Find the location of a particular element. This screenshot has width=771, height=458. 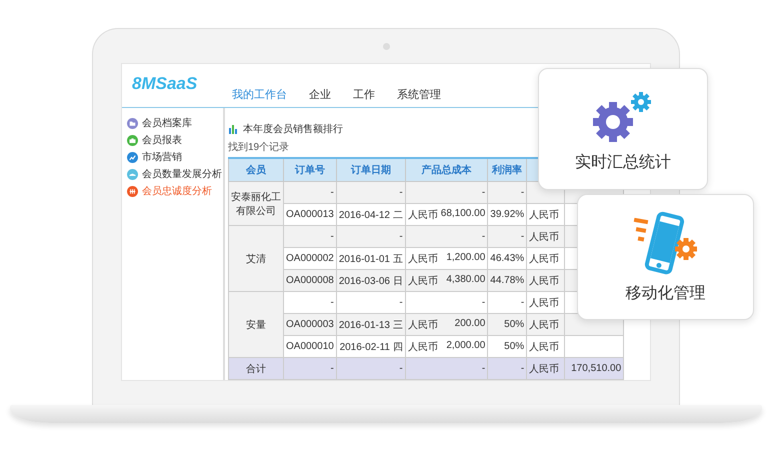

table-cell: OA000002 is located at coordinates (310, 259).